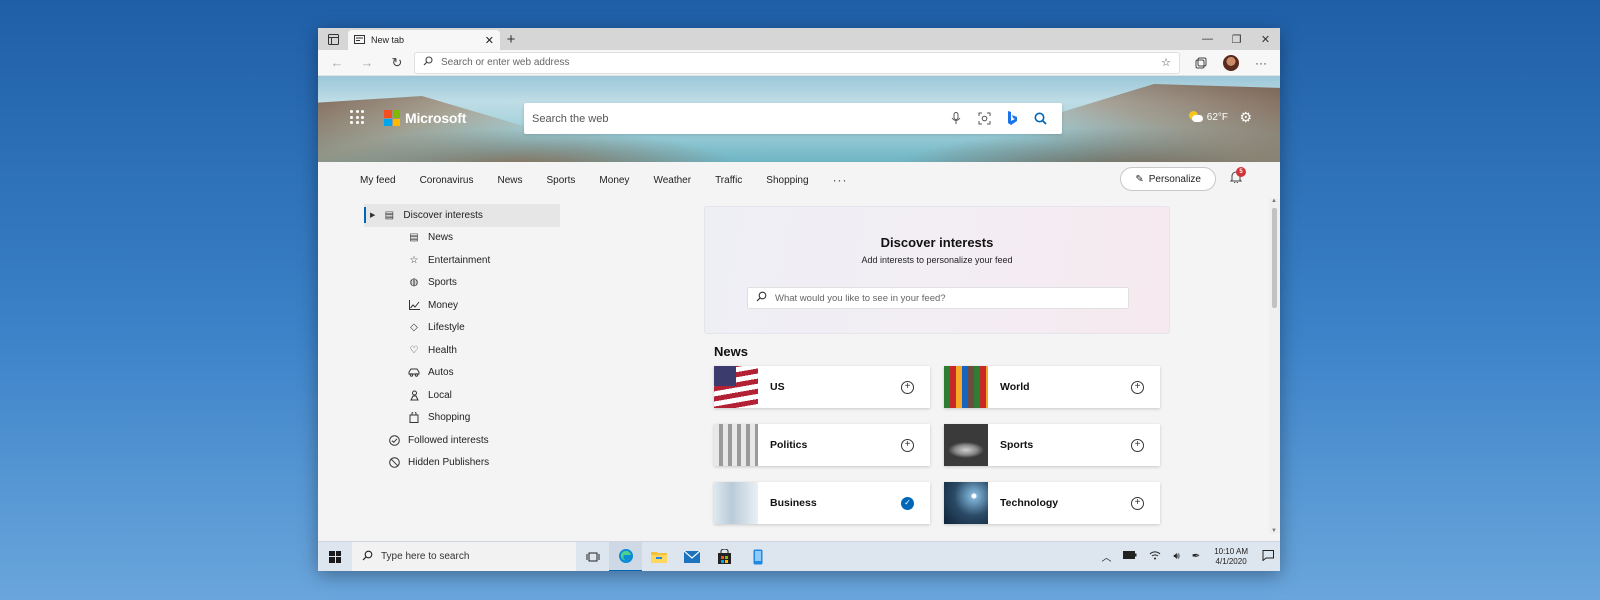  What do you see at coordinates (1231, 557) in the screenshot?
I see `clock: 10:10 AM 4/1/2020` at bounding box center [1231, 557].